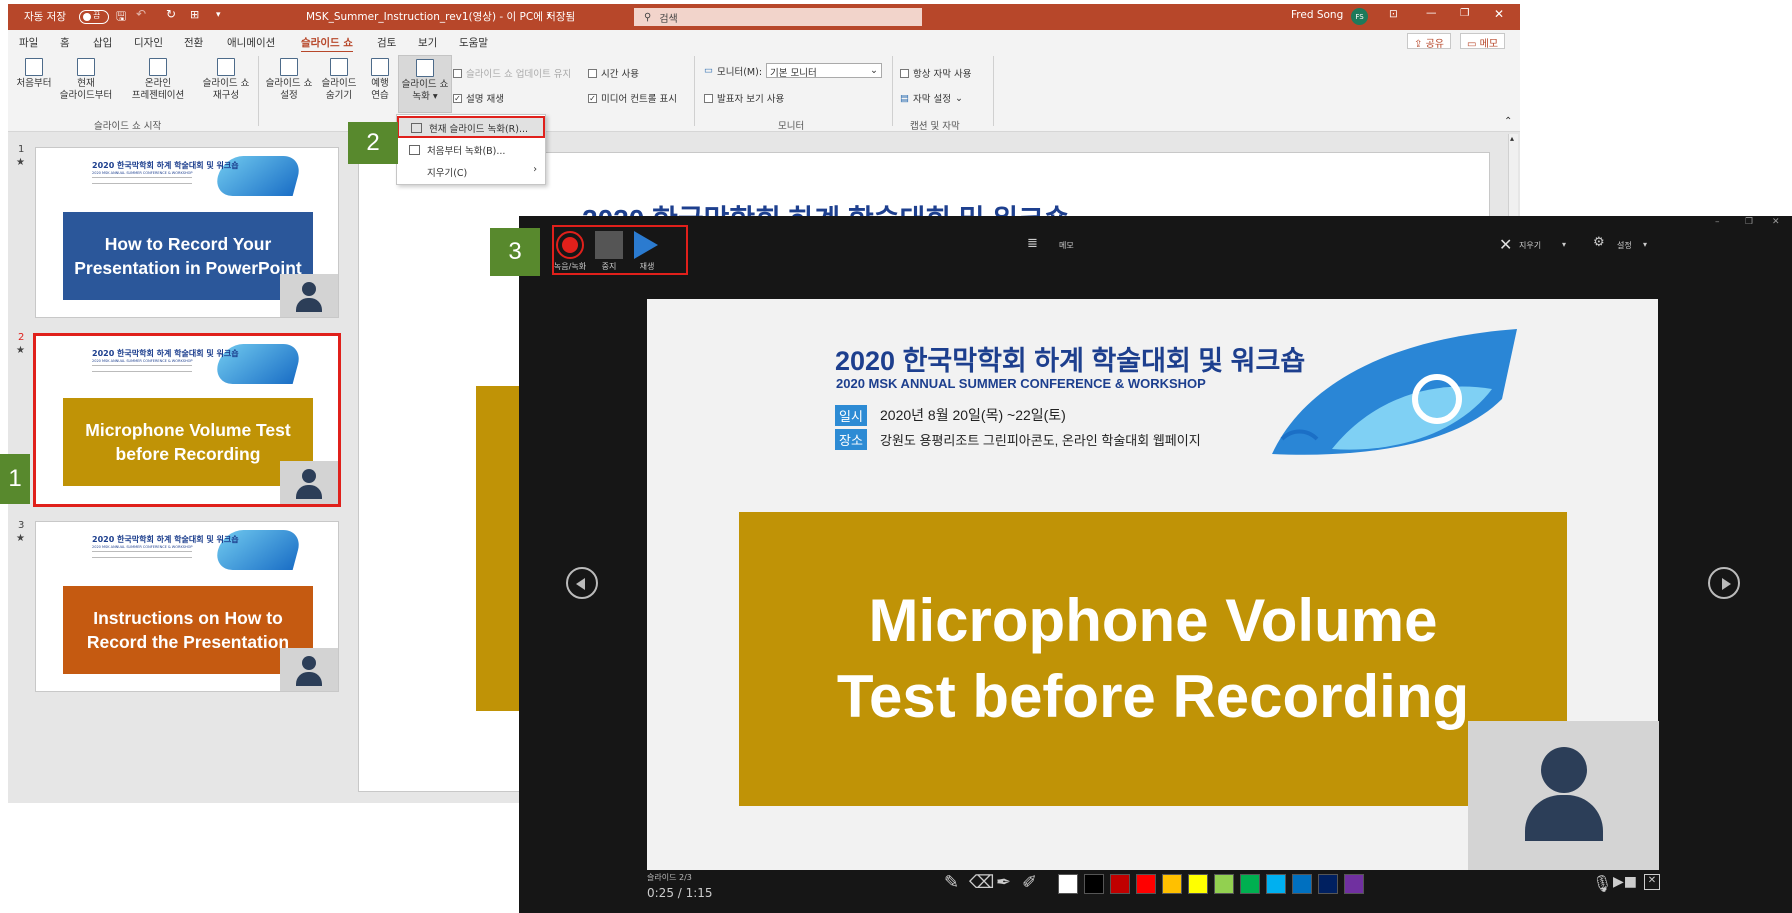 This screenshot has width=1792, height=913. Describe the element at coordinates (1359, 16) in the screenshot. I see `avatar: FS` at that location.